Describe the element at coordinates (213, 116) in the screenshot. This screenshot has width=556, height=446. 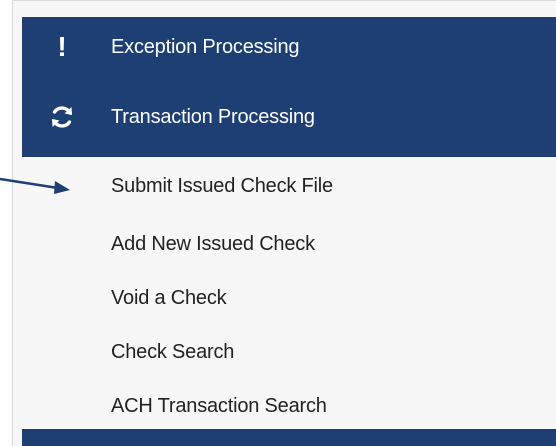
I see `menu-item-label: Transaction Processing` at that location.